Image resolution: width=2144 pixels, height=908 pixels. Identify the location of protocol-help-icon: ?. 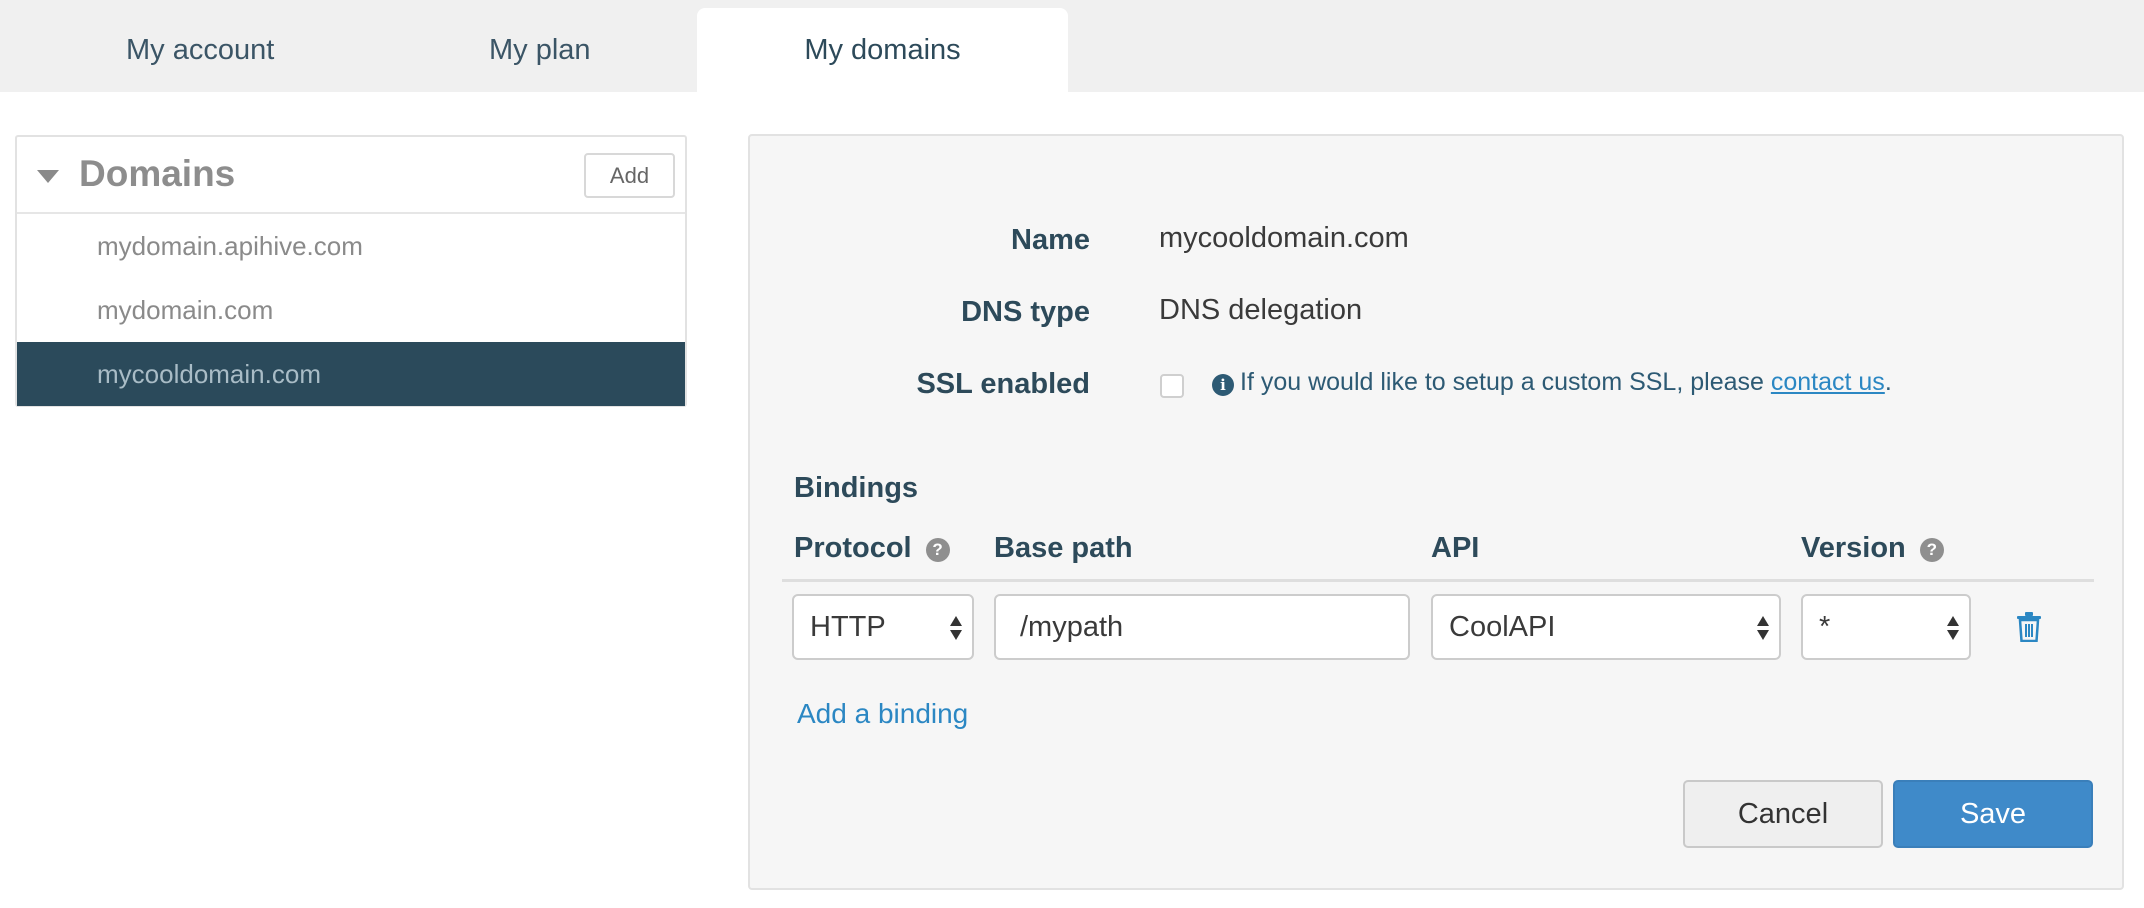
(937, 550).